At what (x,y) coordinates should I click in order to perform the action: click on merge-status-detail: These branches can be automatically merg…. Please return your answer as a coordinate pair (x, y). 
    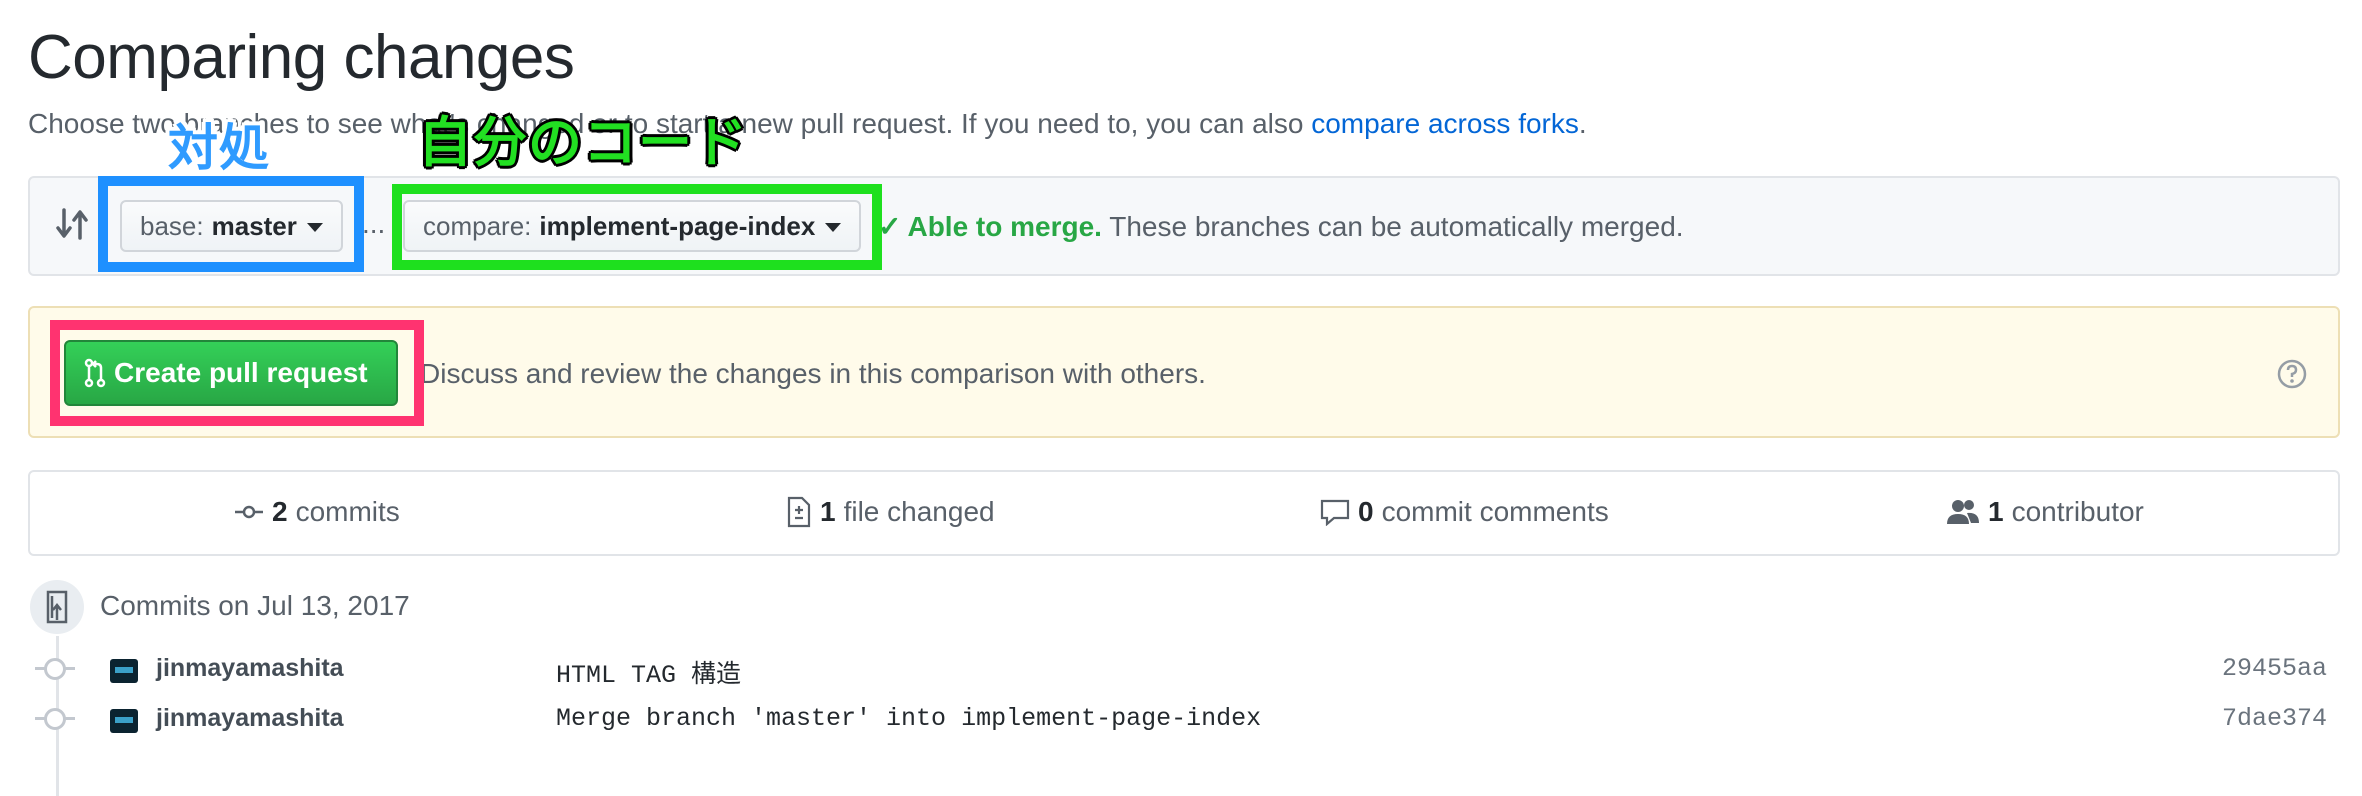
    Looking at the image, I should click on (1392, 226).